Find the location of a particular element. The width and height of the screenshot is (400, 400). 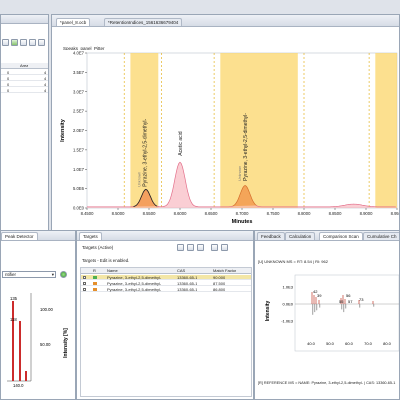

tab-calculation: Calculation is located at coordinates (300, 236).